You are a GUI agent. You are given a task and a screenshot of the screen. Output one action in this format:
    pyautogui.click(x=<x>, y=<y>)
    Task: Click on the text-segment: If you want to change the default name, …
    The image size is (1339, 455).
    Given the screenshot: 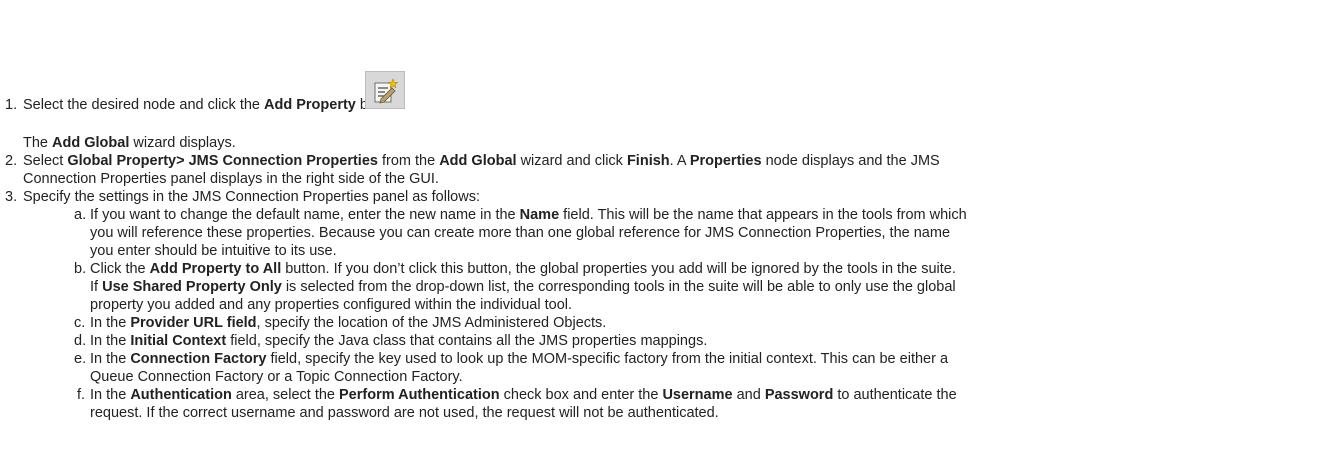 What is the action you would take?
    pyautogui.click(x=305, y=215)
    